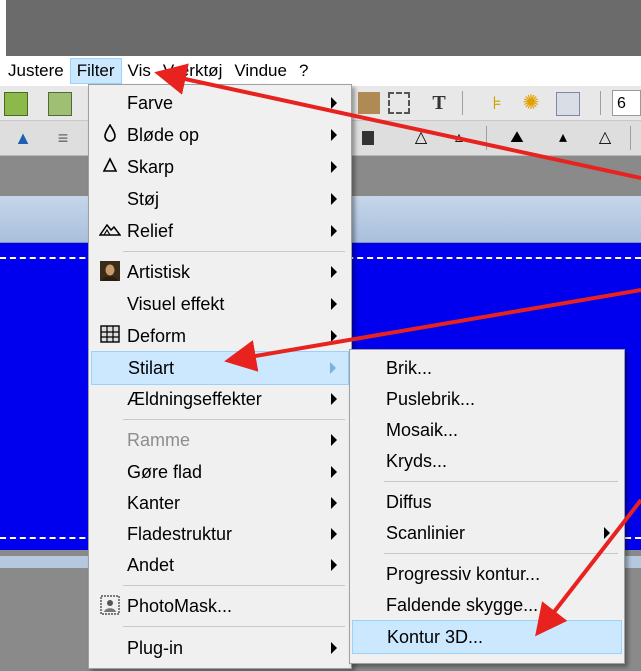 The height and width of the screenshot is (671, 641). What do you see at coordinates (439, 103) in the screenshot?
I see `text-tool-icon: T` at bounding box center [439, 103].